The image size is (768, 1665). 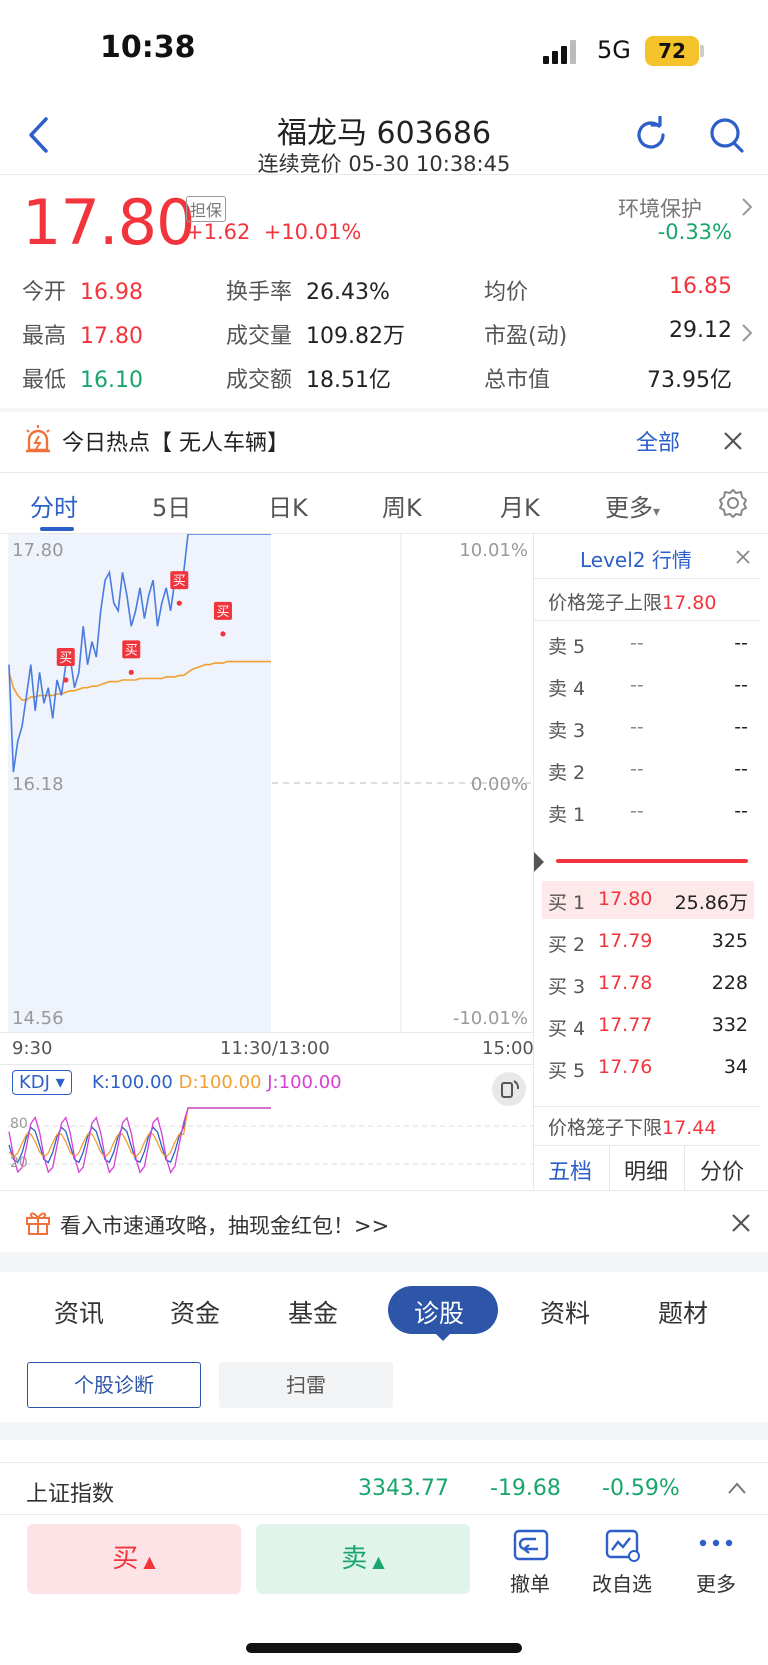 I want to click on edit-watchlist-label: 改自选, so click(x=622, y=1582).